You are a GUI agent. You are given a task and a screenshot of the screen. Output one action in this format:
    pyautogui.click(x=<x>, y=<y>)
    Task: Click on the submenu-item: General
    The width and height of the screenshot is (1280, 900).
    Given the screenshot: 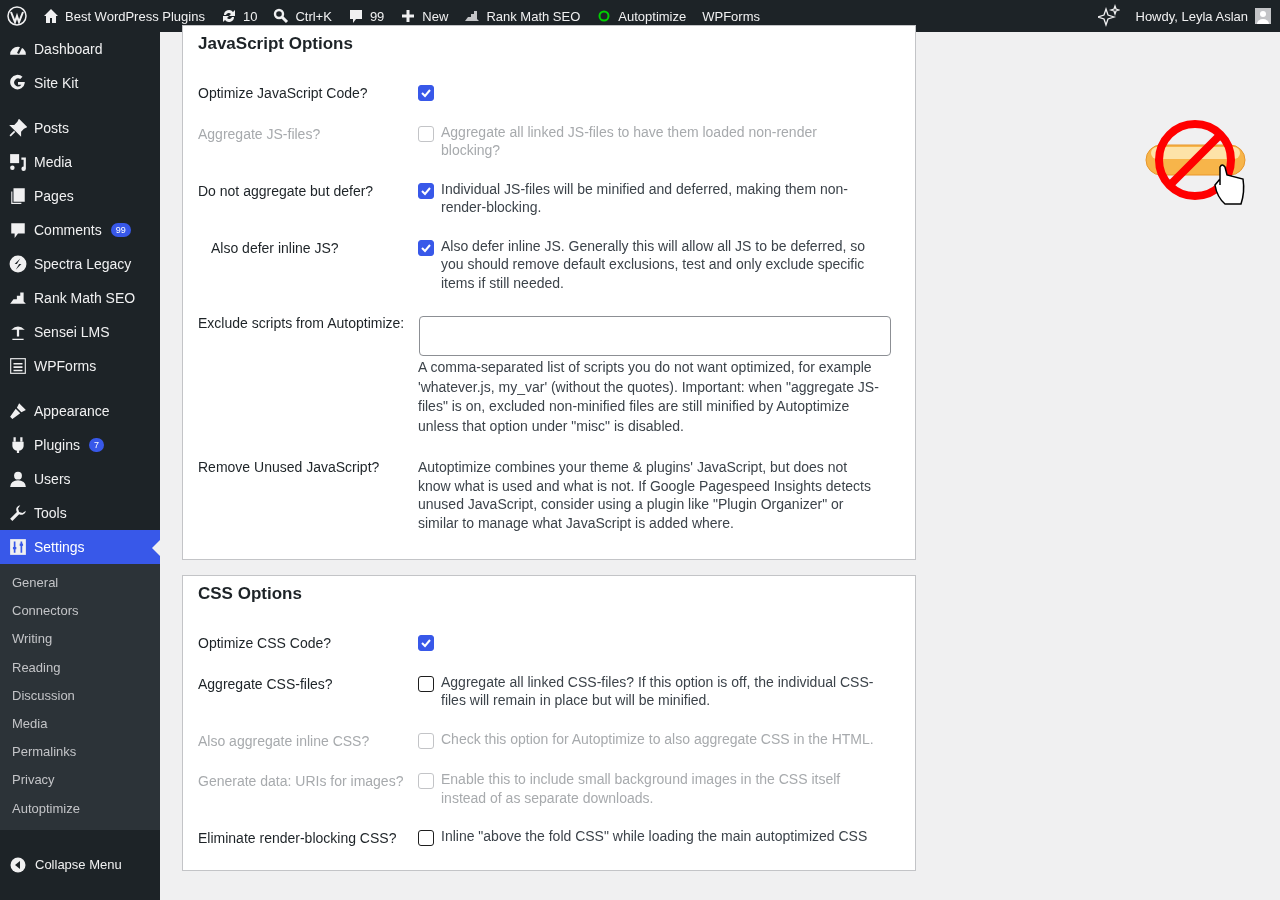 What is the action you would take?
    pyautogui.click(x=80, y=583)
    